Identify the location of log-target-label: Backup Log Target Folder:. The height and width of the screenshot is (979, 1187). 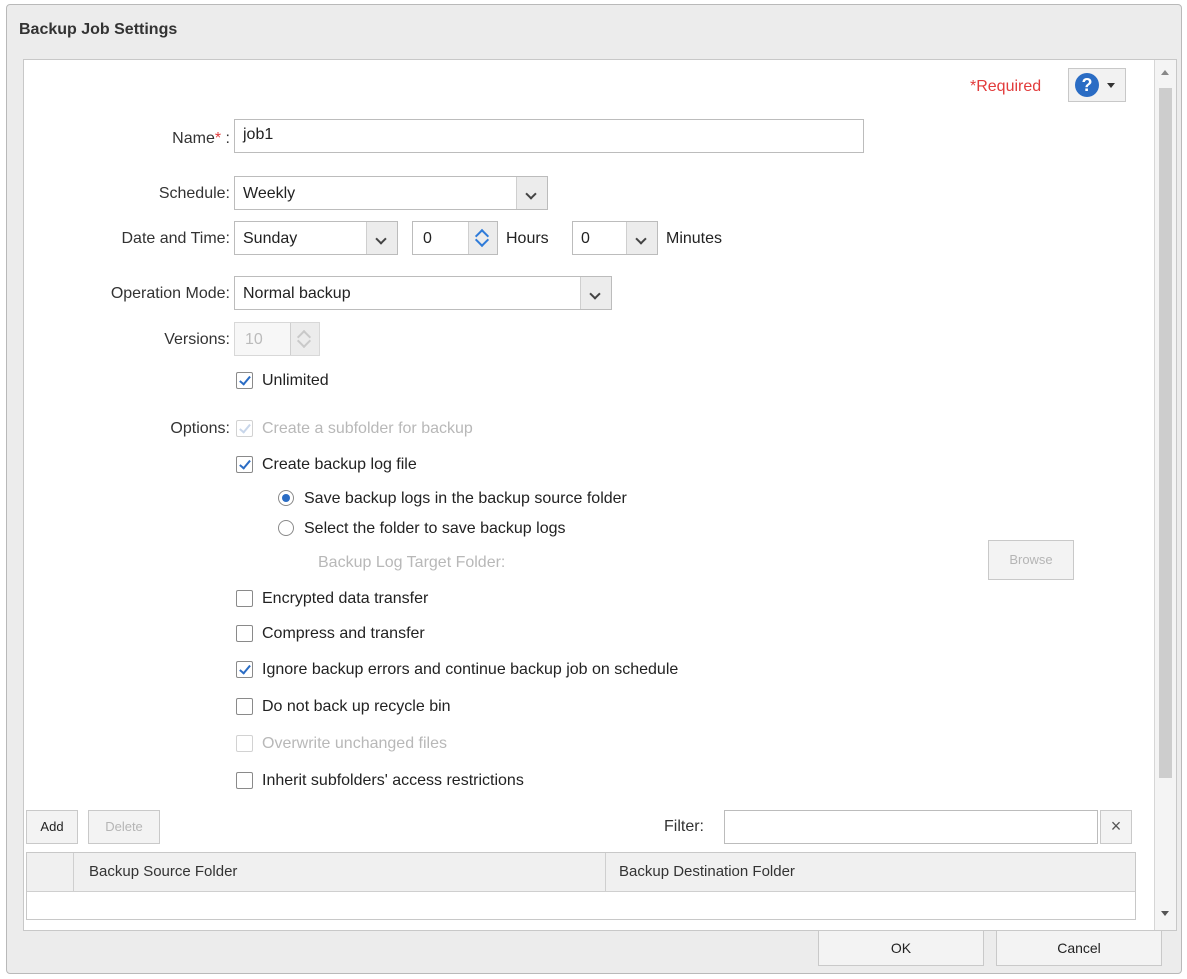
(412, 562).